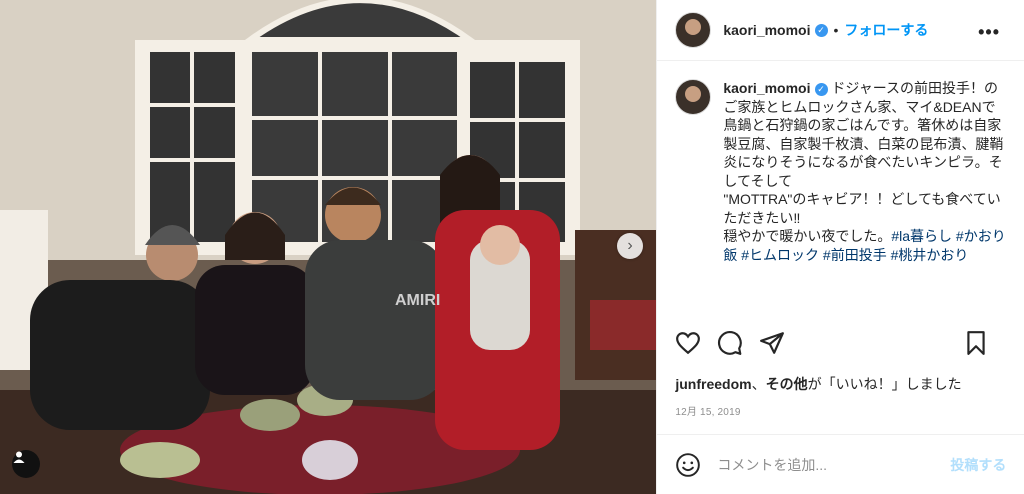 The width and height of the screenshot is (1024, 494). Describe the element at coordinates (730, 343) in the screenshot. I see `comment-icon` at that location.